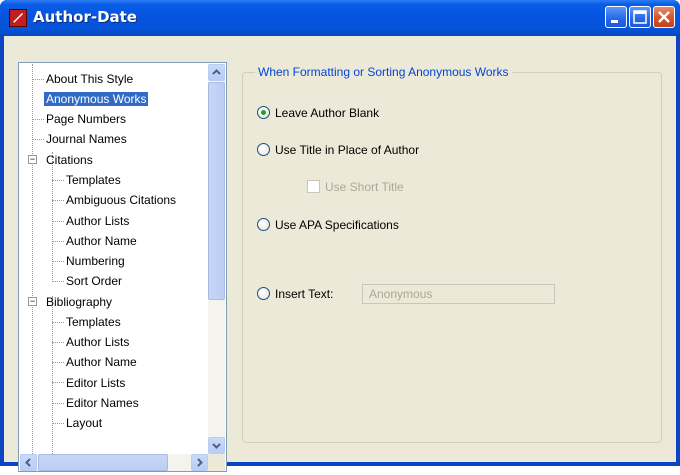 Image resolution: width=680 pixels, height=475 pixels. Describe the element at coordinates (102, 403) in the screenshot. I see `tree-item-editor-names: Editor Names` at that location.